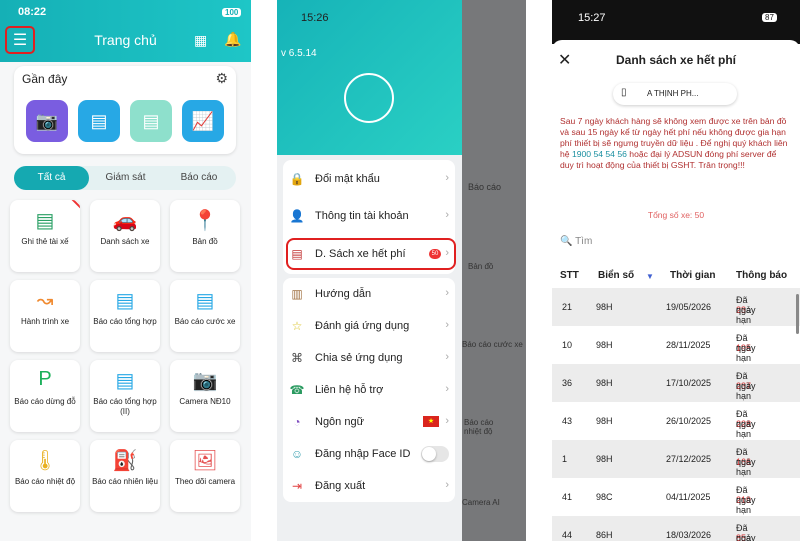 This screenshot has width=800, height=541. Describe the element at coordinates (45, 236) in the screenshot. I see `feature-card: ▤ Ghi thẻ tài xế` at that location.